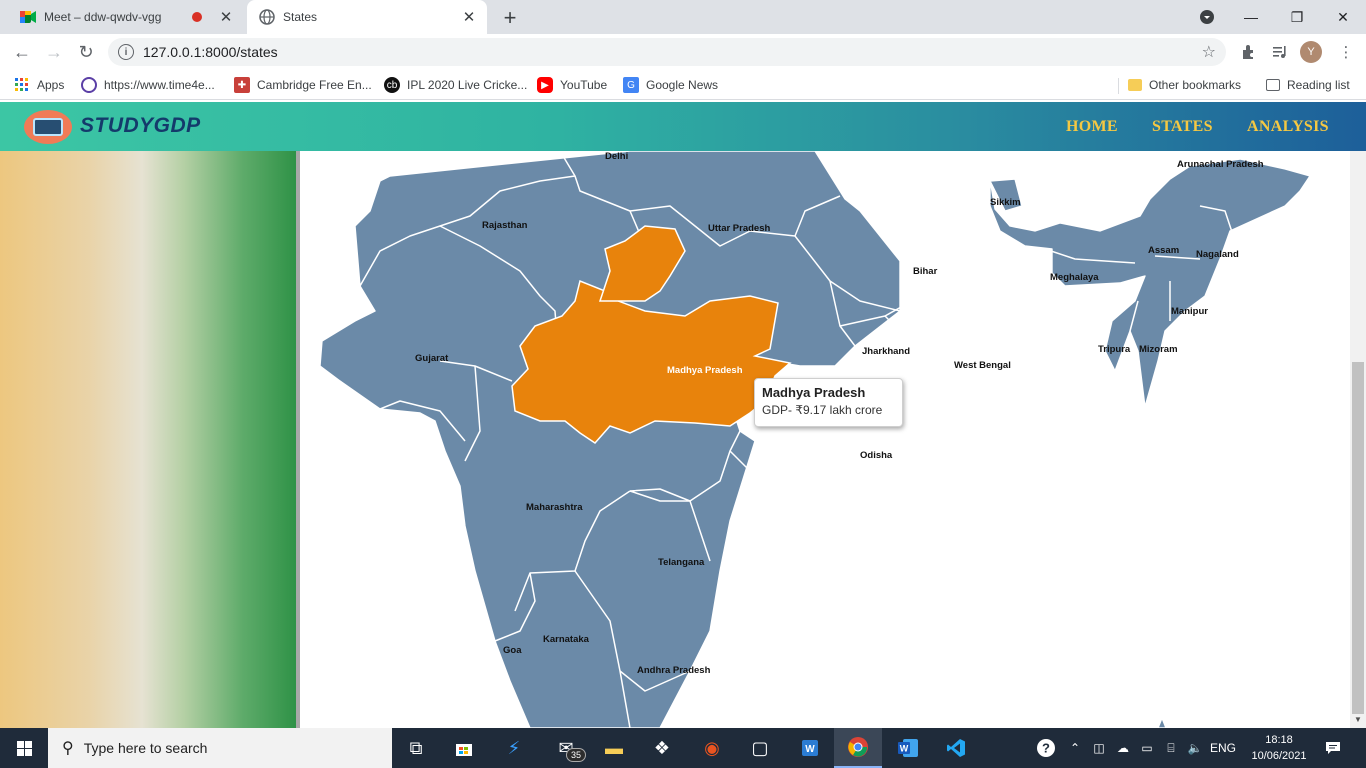 This screenshot has width=1366, height=768. Describe the element at coordinates (367, 17) in the screenshot. I see `tab-states: States ✕` at that location.